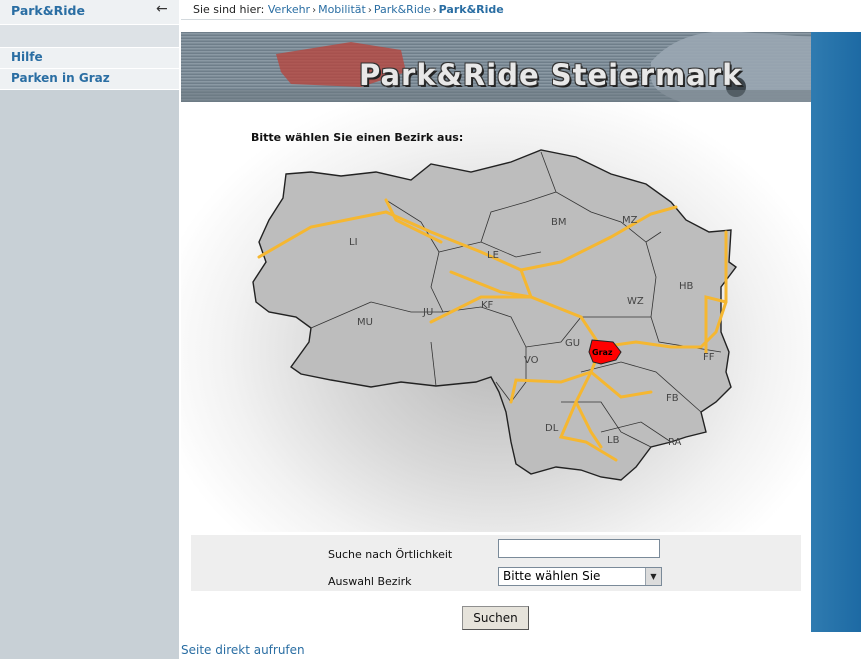 The height and width of the screenshot is (659, 861). I want to click on direct-page-link: Seite direkt aufrufen, so click(243, 650).